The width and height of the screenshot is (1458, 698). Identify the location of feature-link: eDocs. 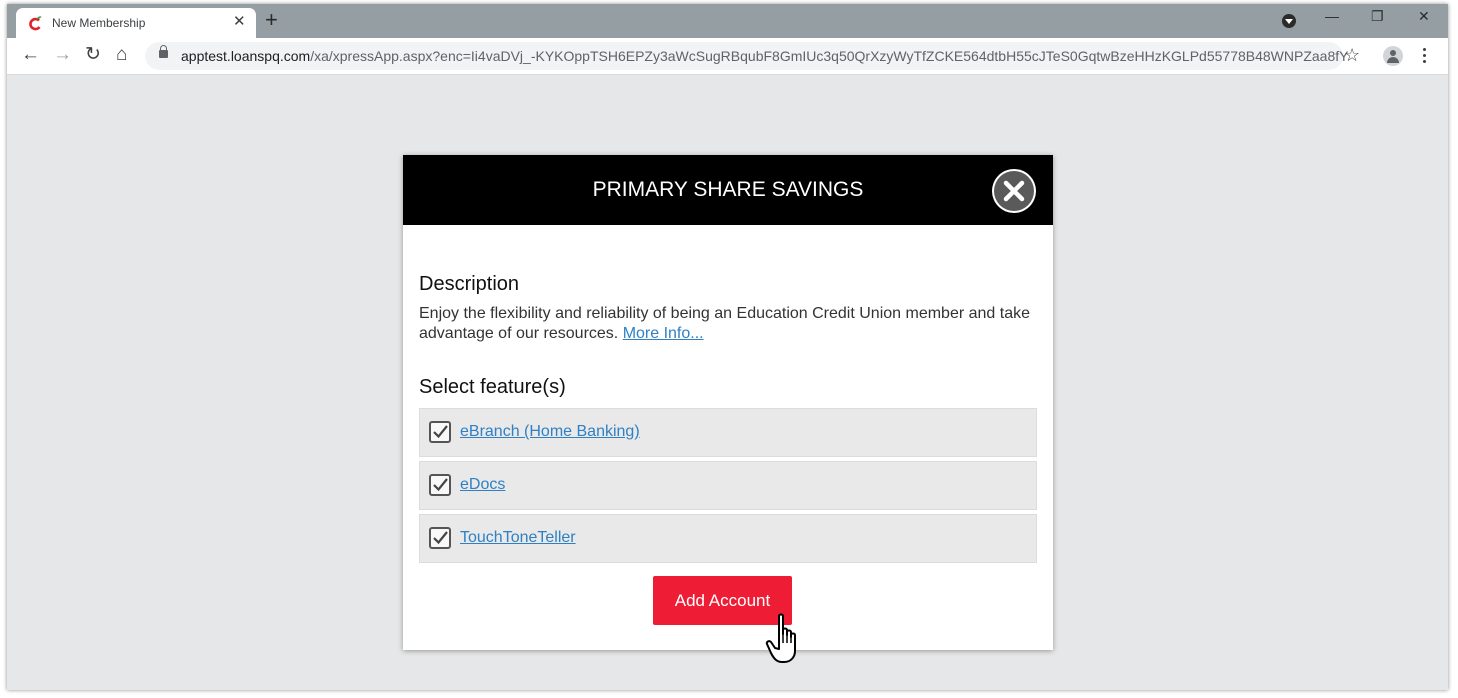
(482, 485).